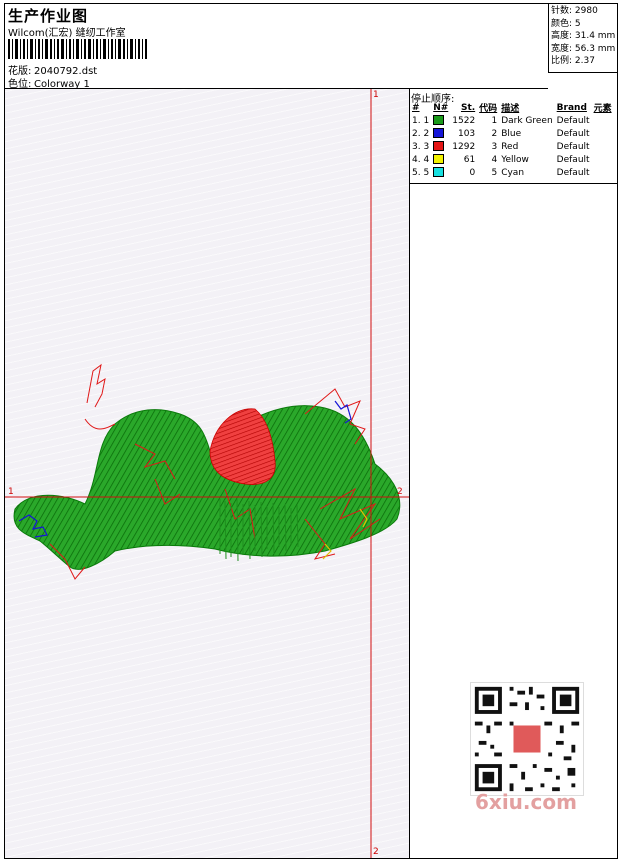 The image size is (620, 861). Describe the element at coordinates (513, 183) in the screenshot. I see `panel-divider` at that location.